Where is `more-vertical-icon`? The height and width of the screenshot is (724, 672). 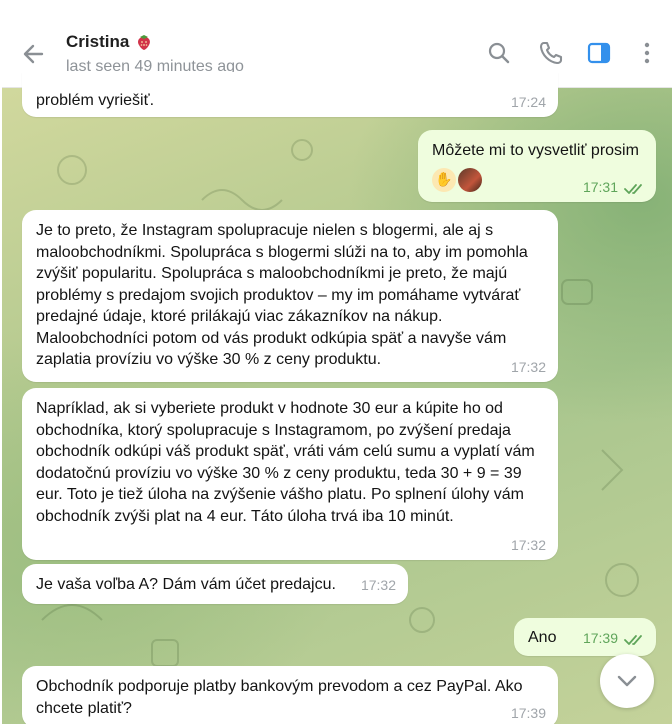
more-vertical-icon is located at coordinates (647, 53).